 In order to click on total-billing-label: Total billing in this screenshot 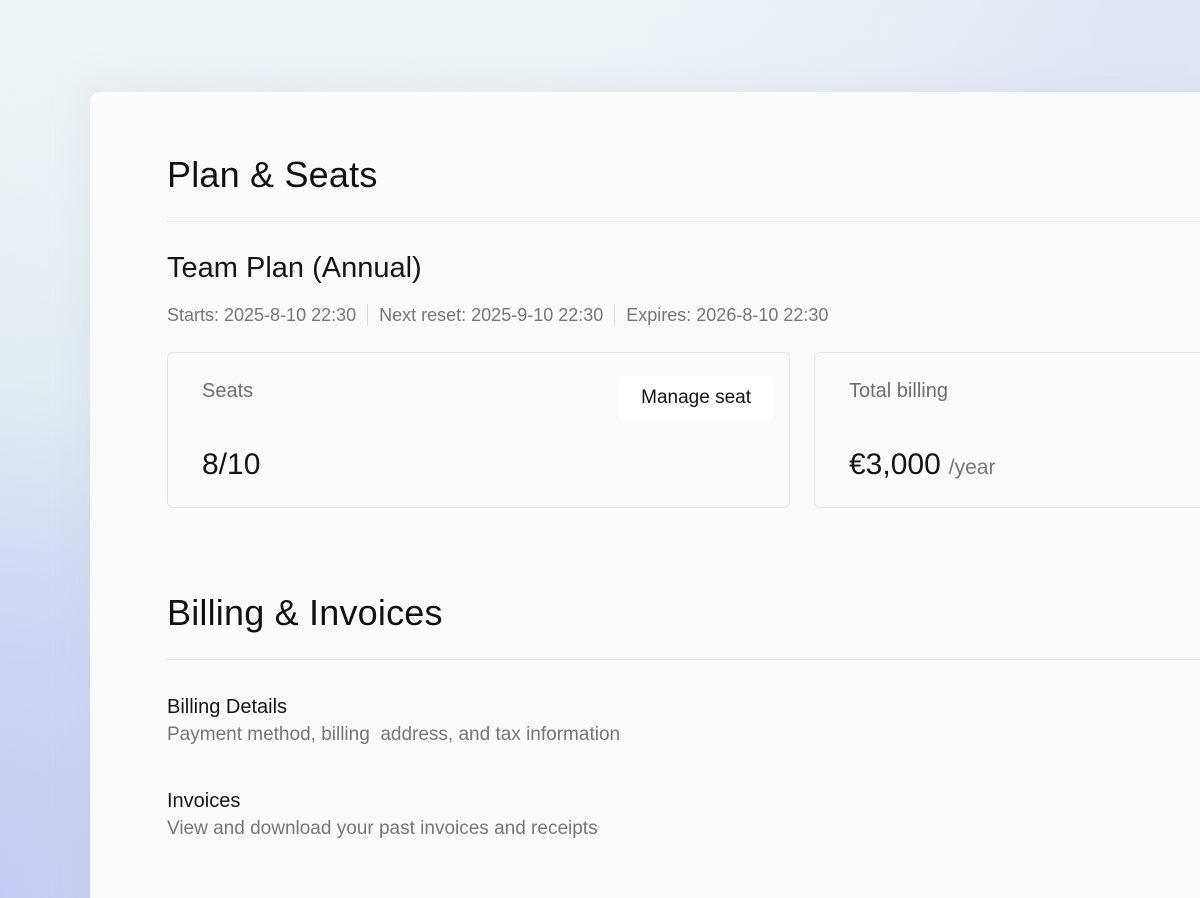, I will do `click(898, 391)`.